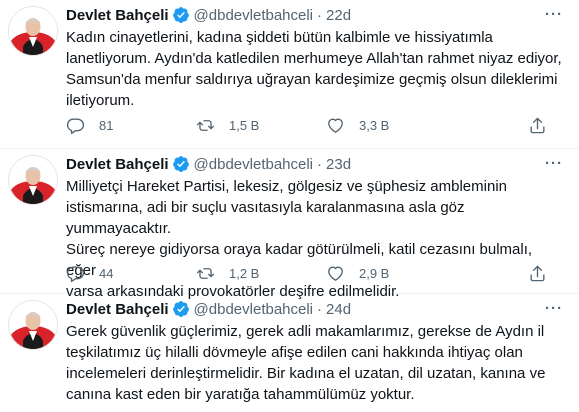  I want to click on retweet-button: 1,5 B, so click(261, 125).